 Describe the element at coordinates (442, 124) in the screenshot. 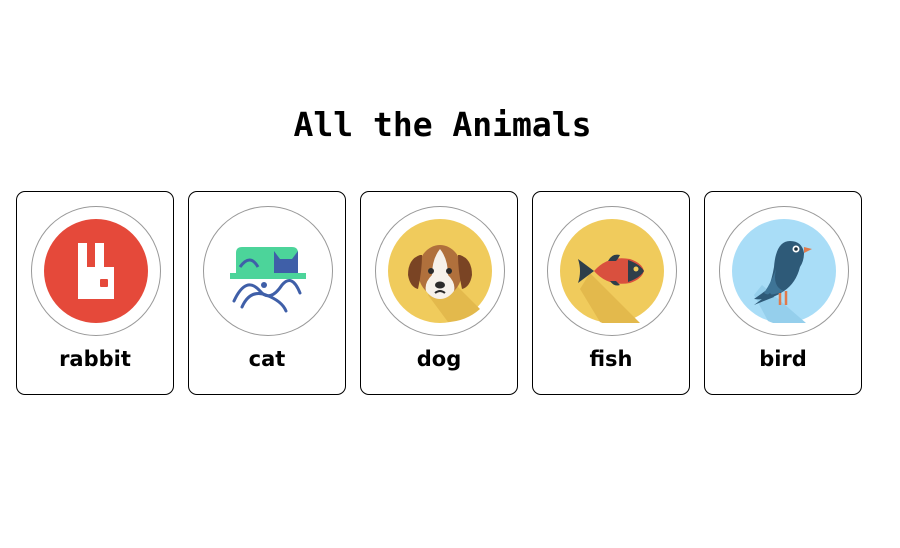

I see `page-title: All the Animals` at that location.